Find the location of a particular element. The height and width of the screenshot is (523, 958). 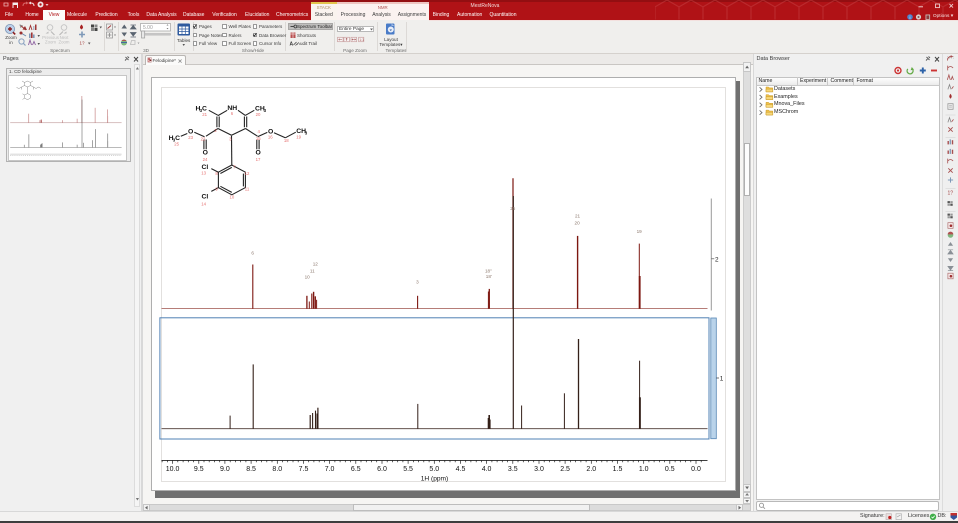

svg-text: 2.5 is located at coordinates (565, 469).